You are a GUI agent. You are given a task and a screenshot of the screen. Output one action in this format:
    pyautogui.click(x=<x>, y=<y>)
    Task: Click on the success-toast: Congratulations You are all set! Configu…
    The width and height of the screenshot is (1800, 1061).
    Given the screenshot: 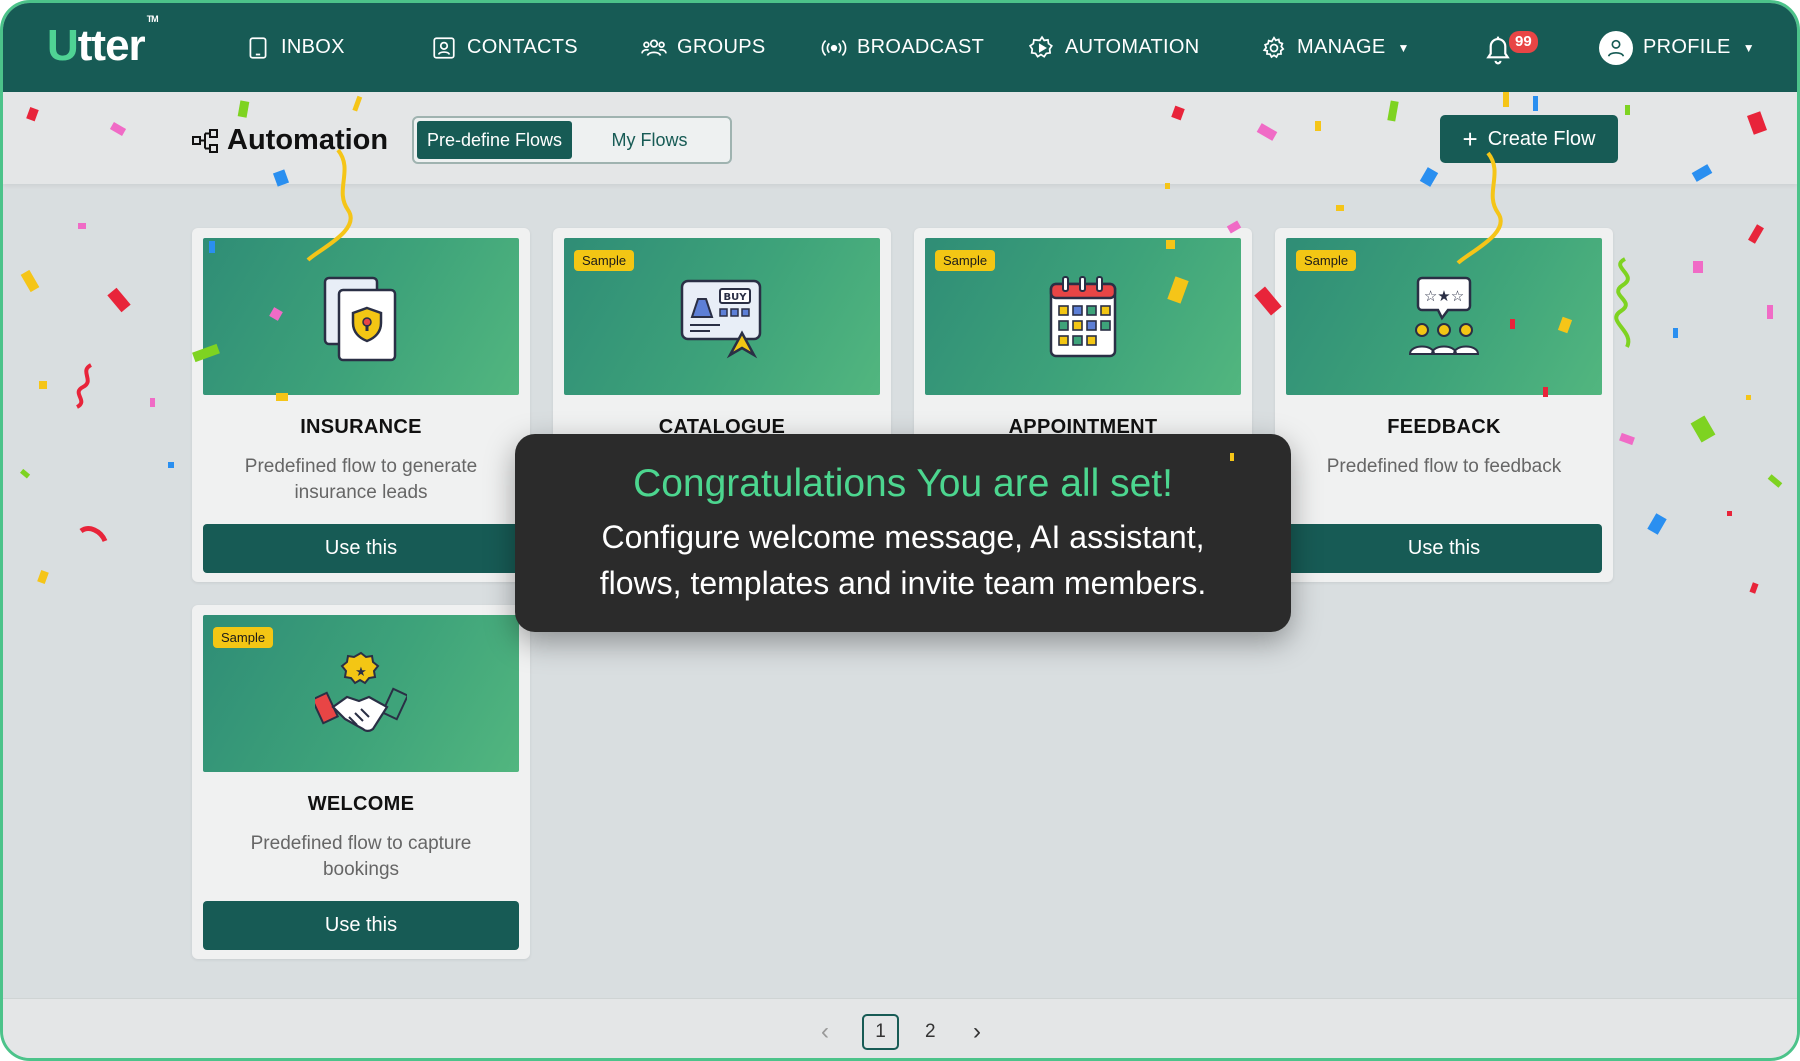 What is the action you would take?
    pyautogui.click(x=903, y=533)
    